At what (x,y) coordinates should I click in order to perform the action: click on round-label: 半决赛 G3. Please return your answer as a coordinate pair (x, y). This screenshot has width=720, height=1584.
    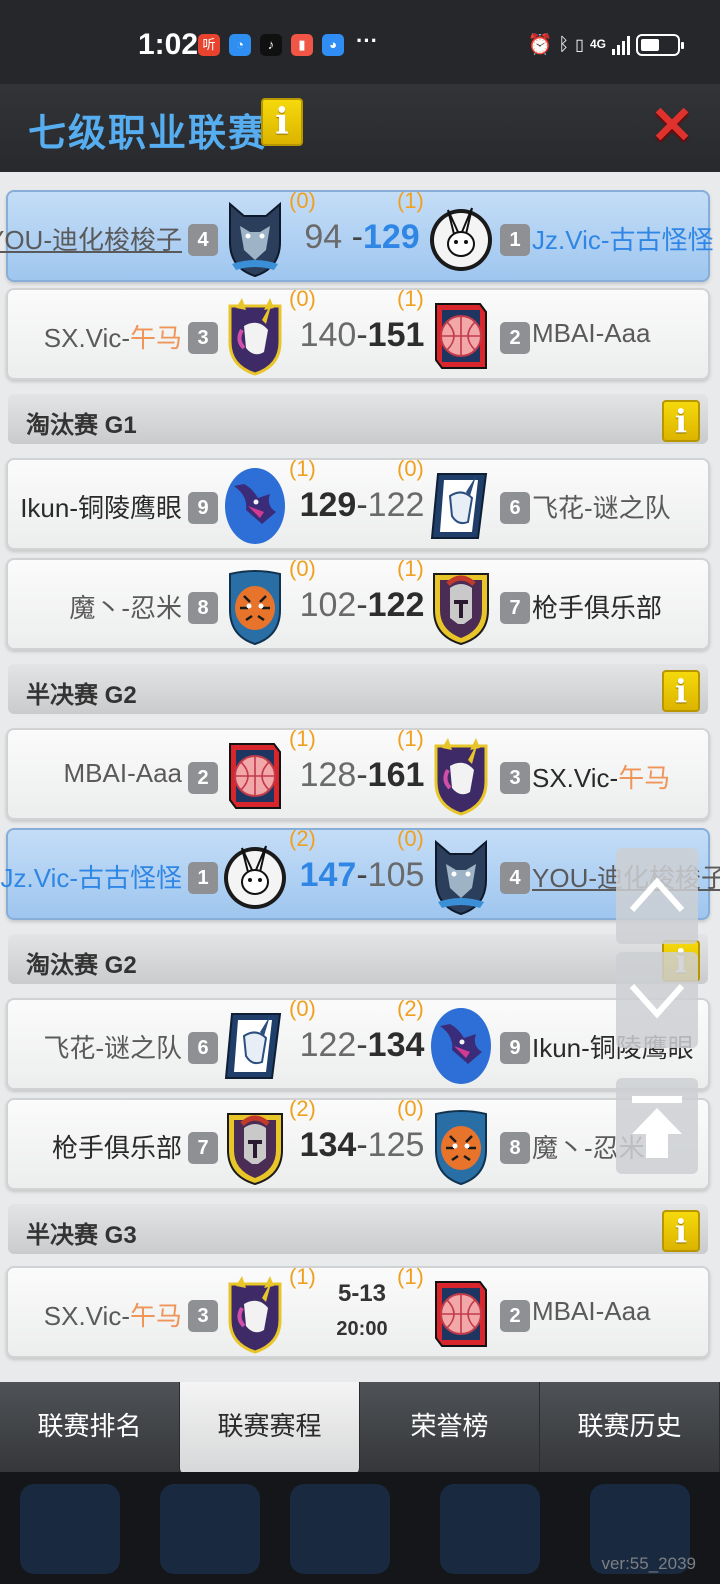
    Looking at the image, I should click on (81, 1235).